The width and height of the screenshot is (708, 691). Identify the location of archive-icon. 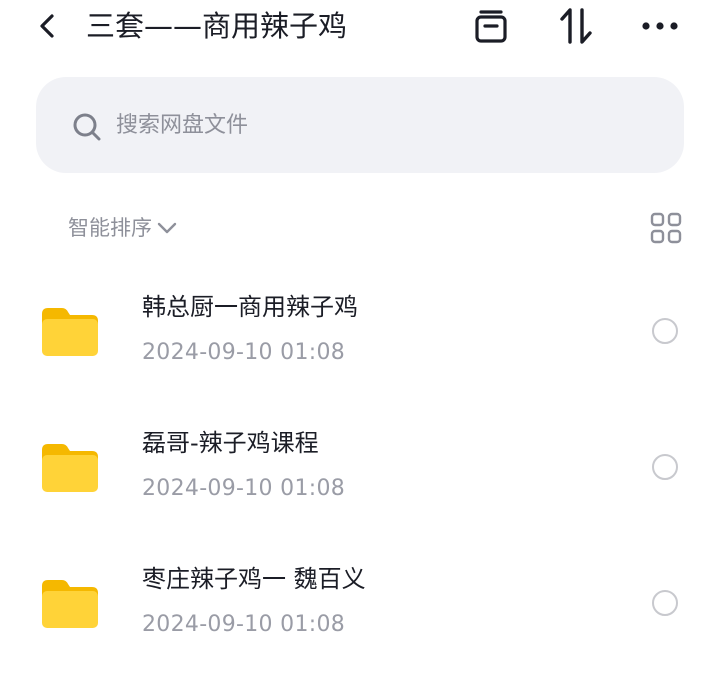
(491, 26).